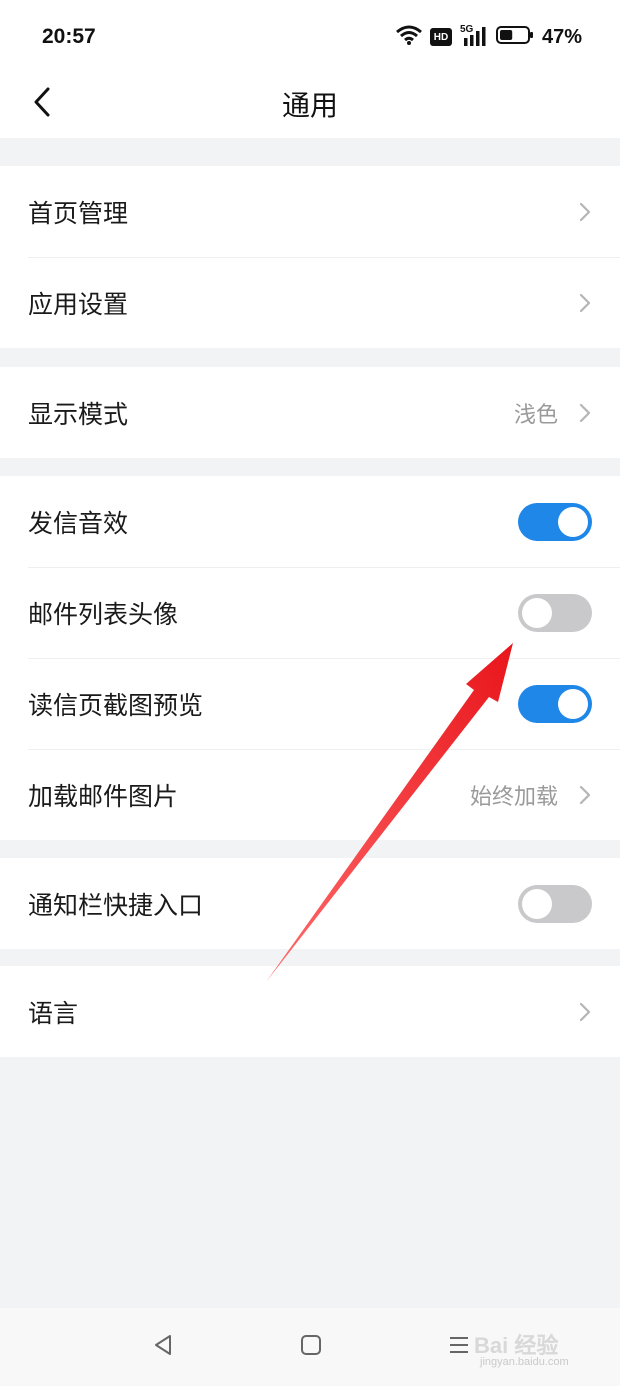 The height and width of the screenshot is (1386, 620). Describe the element at coordinates (310, 521) in the screenshot. I see `settings-row-send-sound: 发信音效` at that location.